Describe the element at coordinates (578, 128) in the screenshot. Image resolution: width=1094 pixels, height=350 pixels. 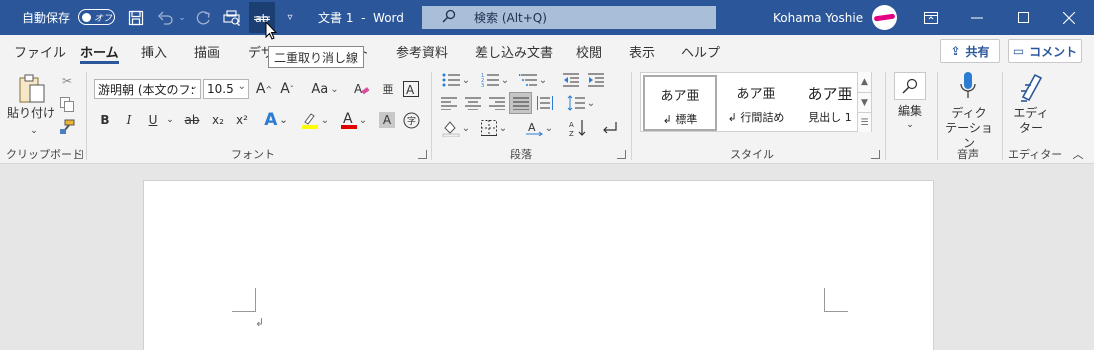
I see `sort-icon: AZ` at that location.